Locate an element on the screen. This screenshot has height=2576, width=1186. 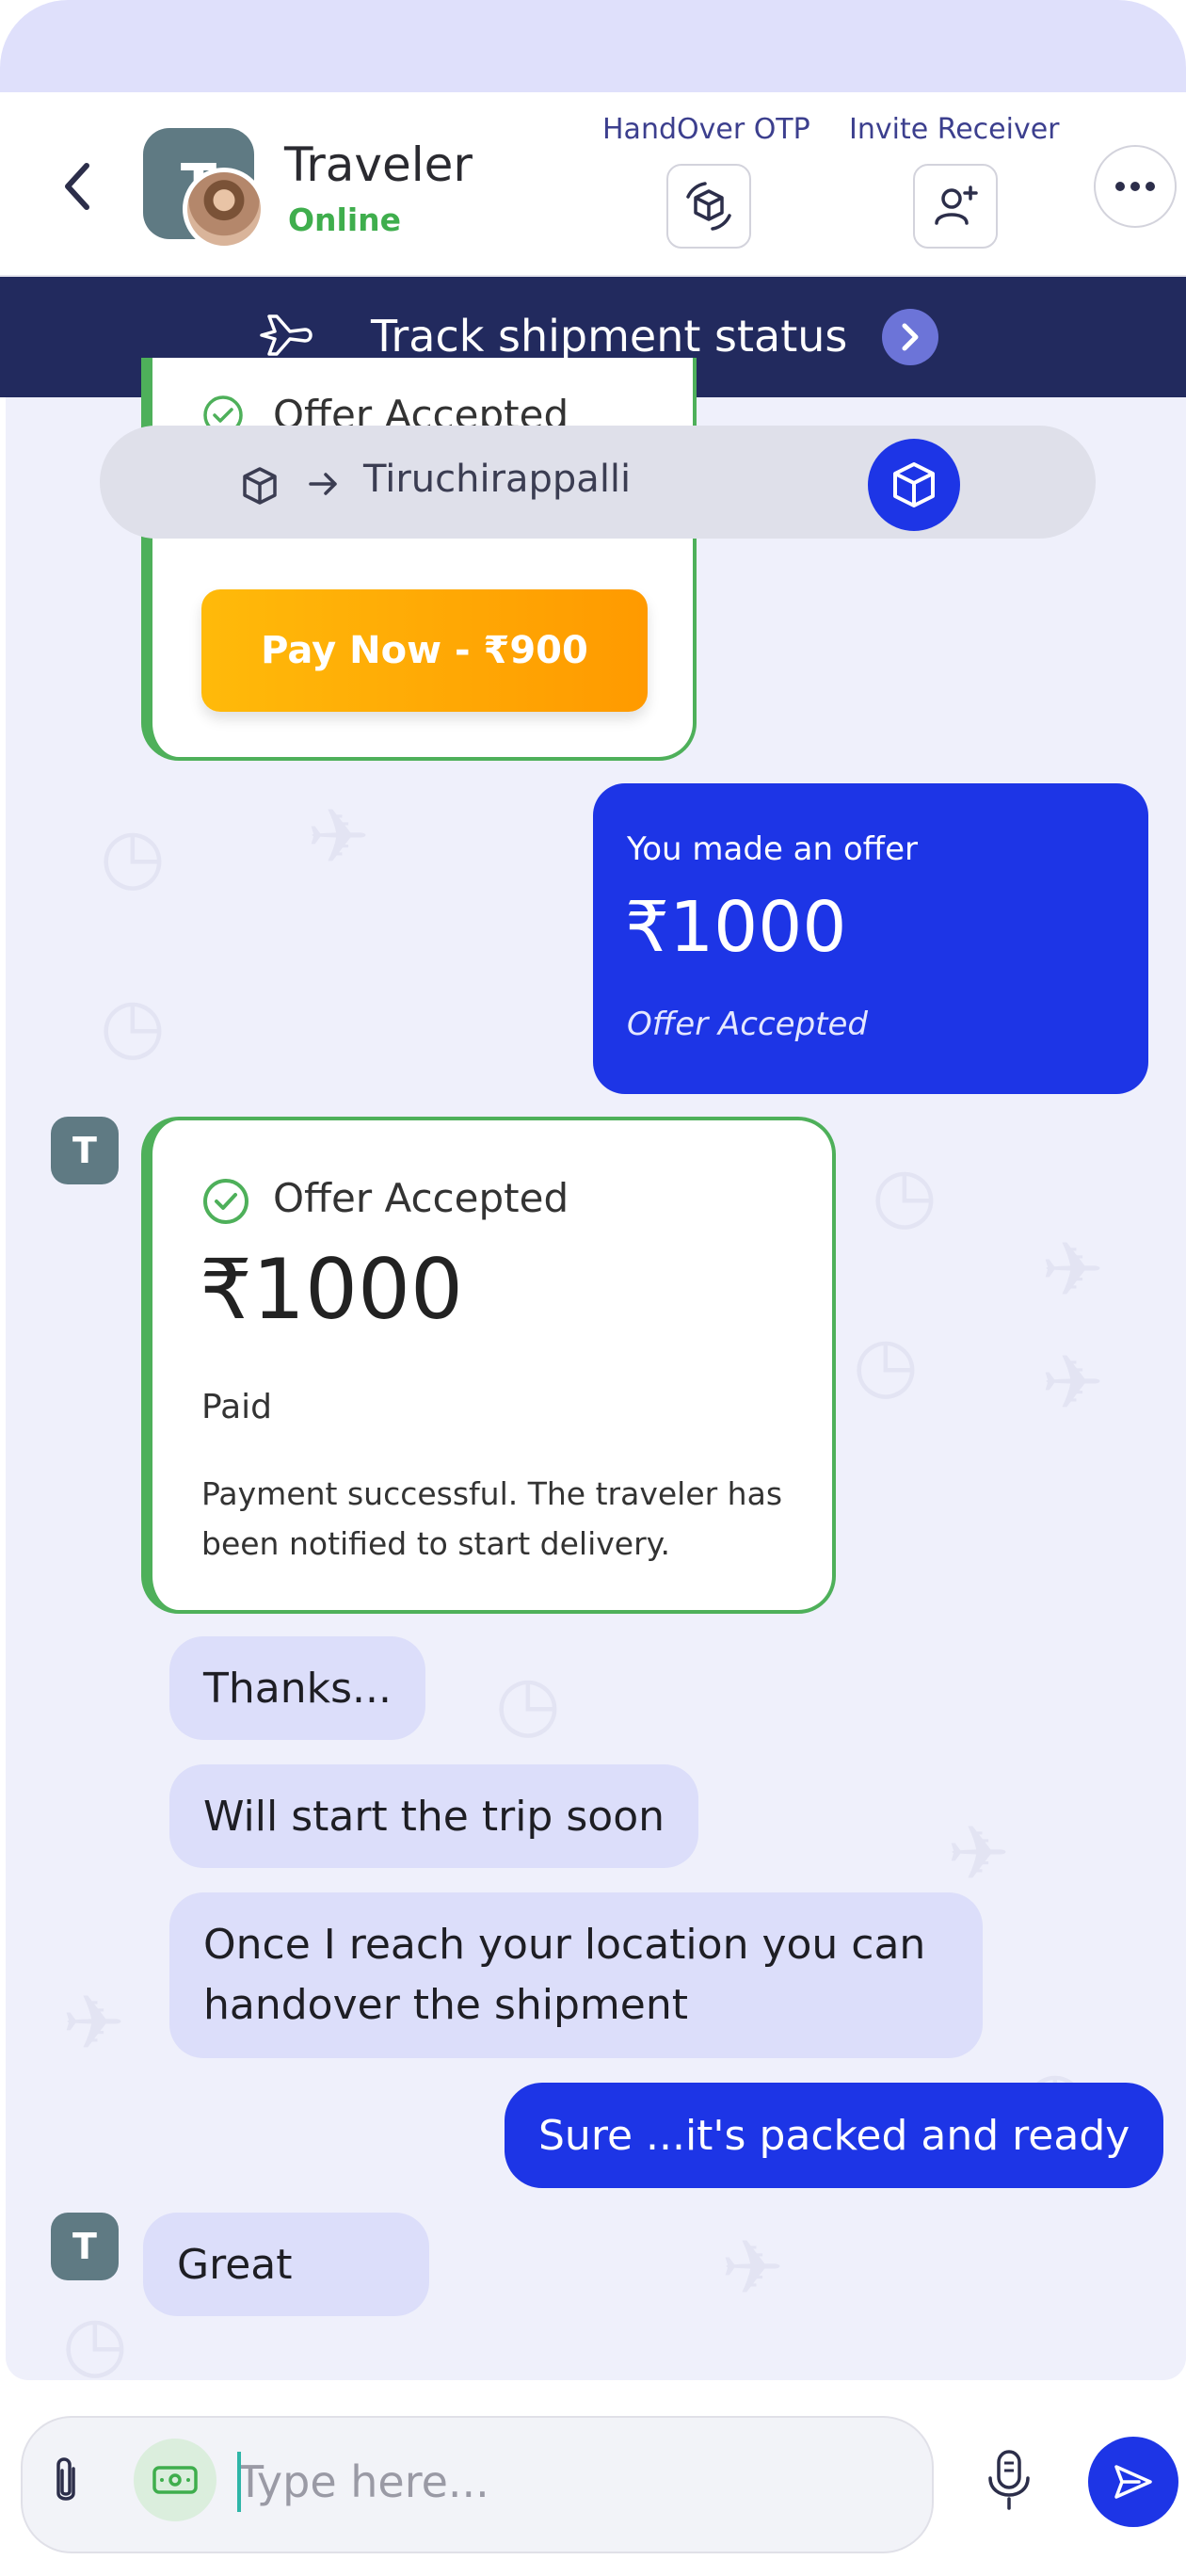
check-circle-icon is located at coordinates (225, 1201).